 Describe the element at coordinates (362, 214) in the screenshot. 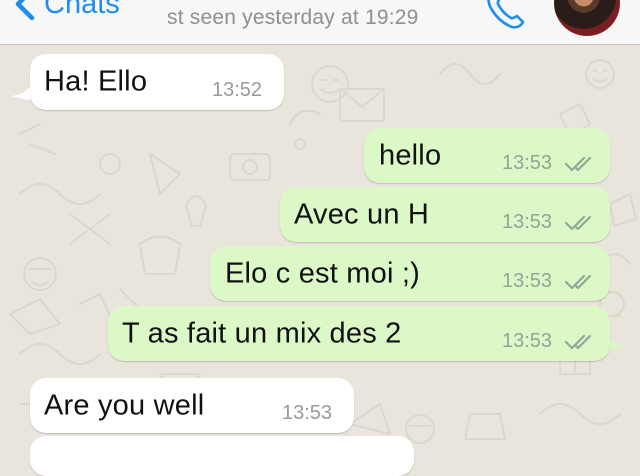

I see `message-text: Avec un H` at that location.